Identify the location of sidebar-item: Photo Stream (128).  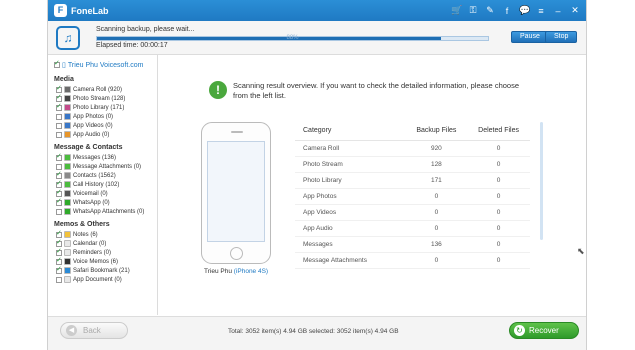
(103, 98).